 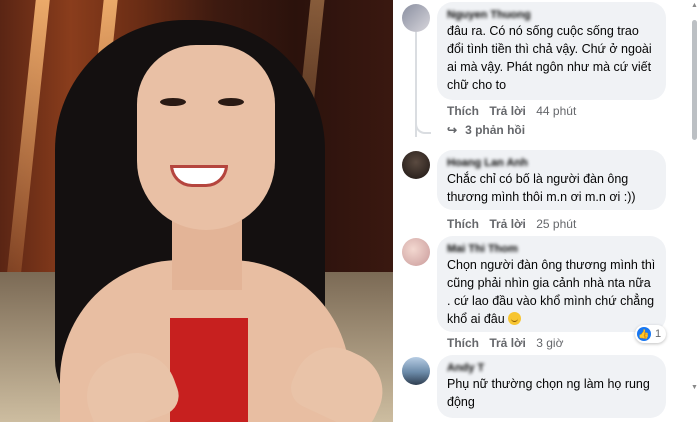 What do you see at coordinates (658, 334) in the screenshot?
I see `reaction-count: 1` at bounding box center [658, 334].